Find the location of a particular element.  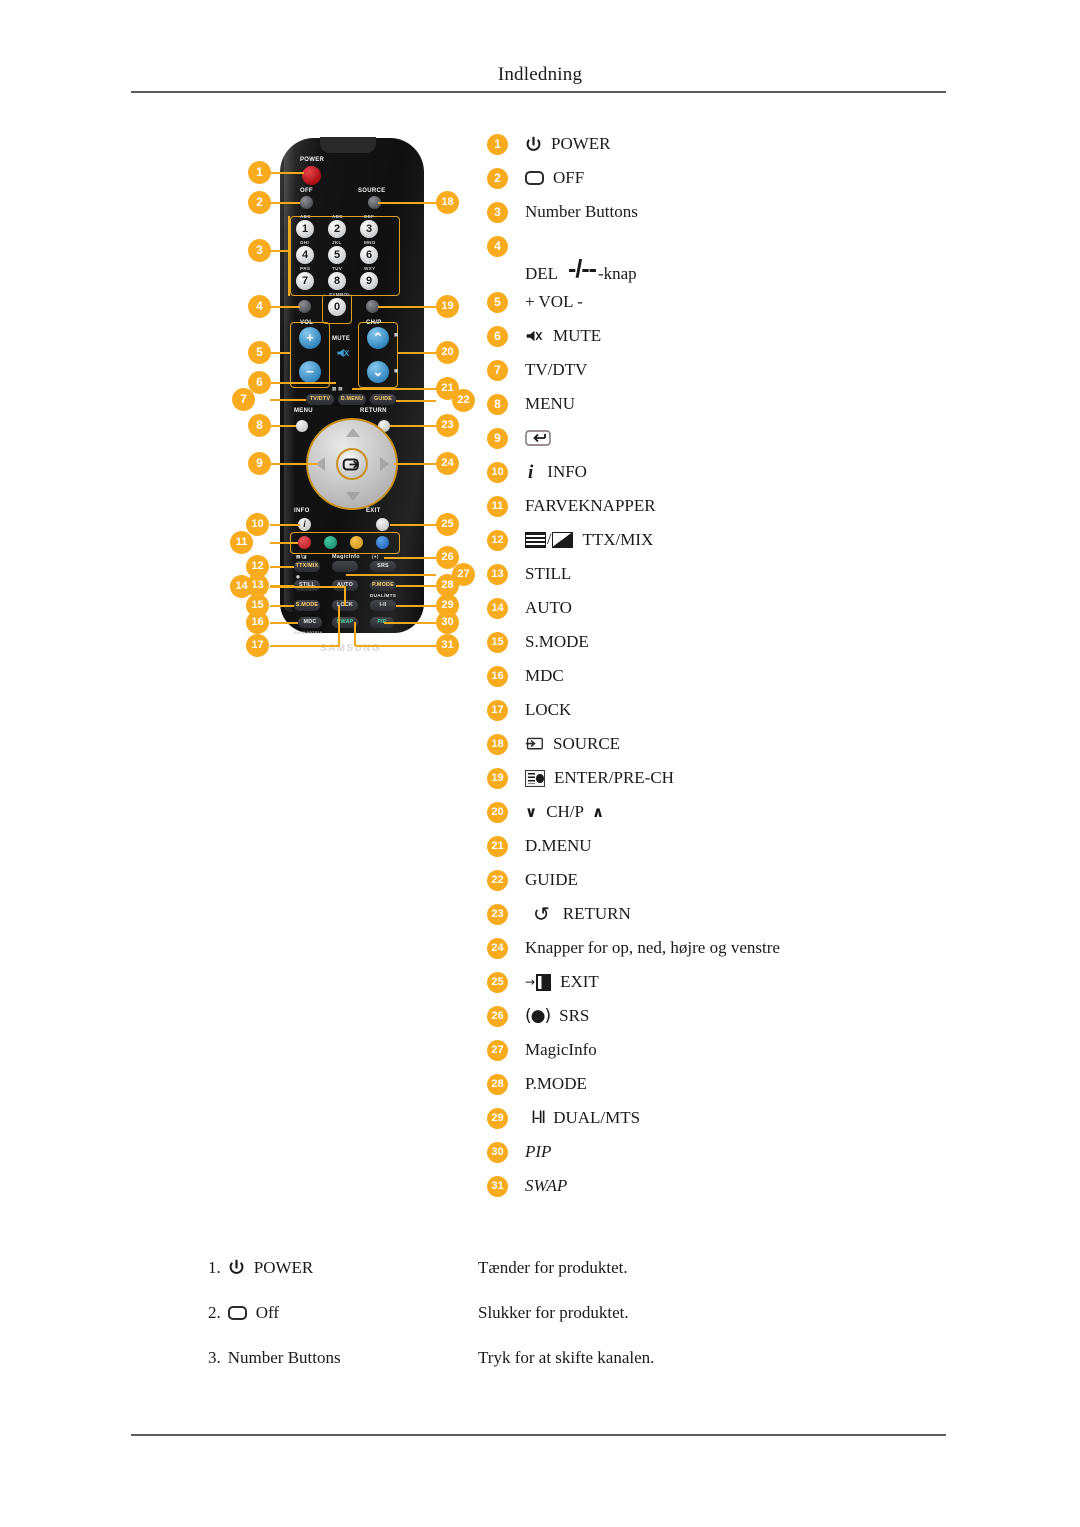

remote-exit-button is located at coordinates (382, 524).